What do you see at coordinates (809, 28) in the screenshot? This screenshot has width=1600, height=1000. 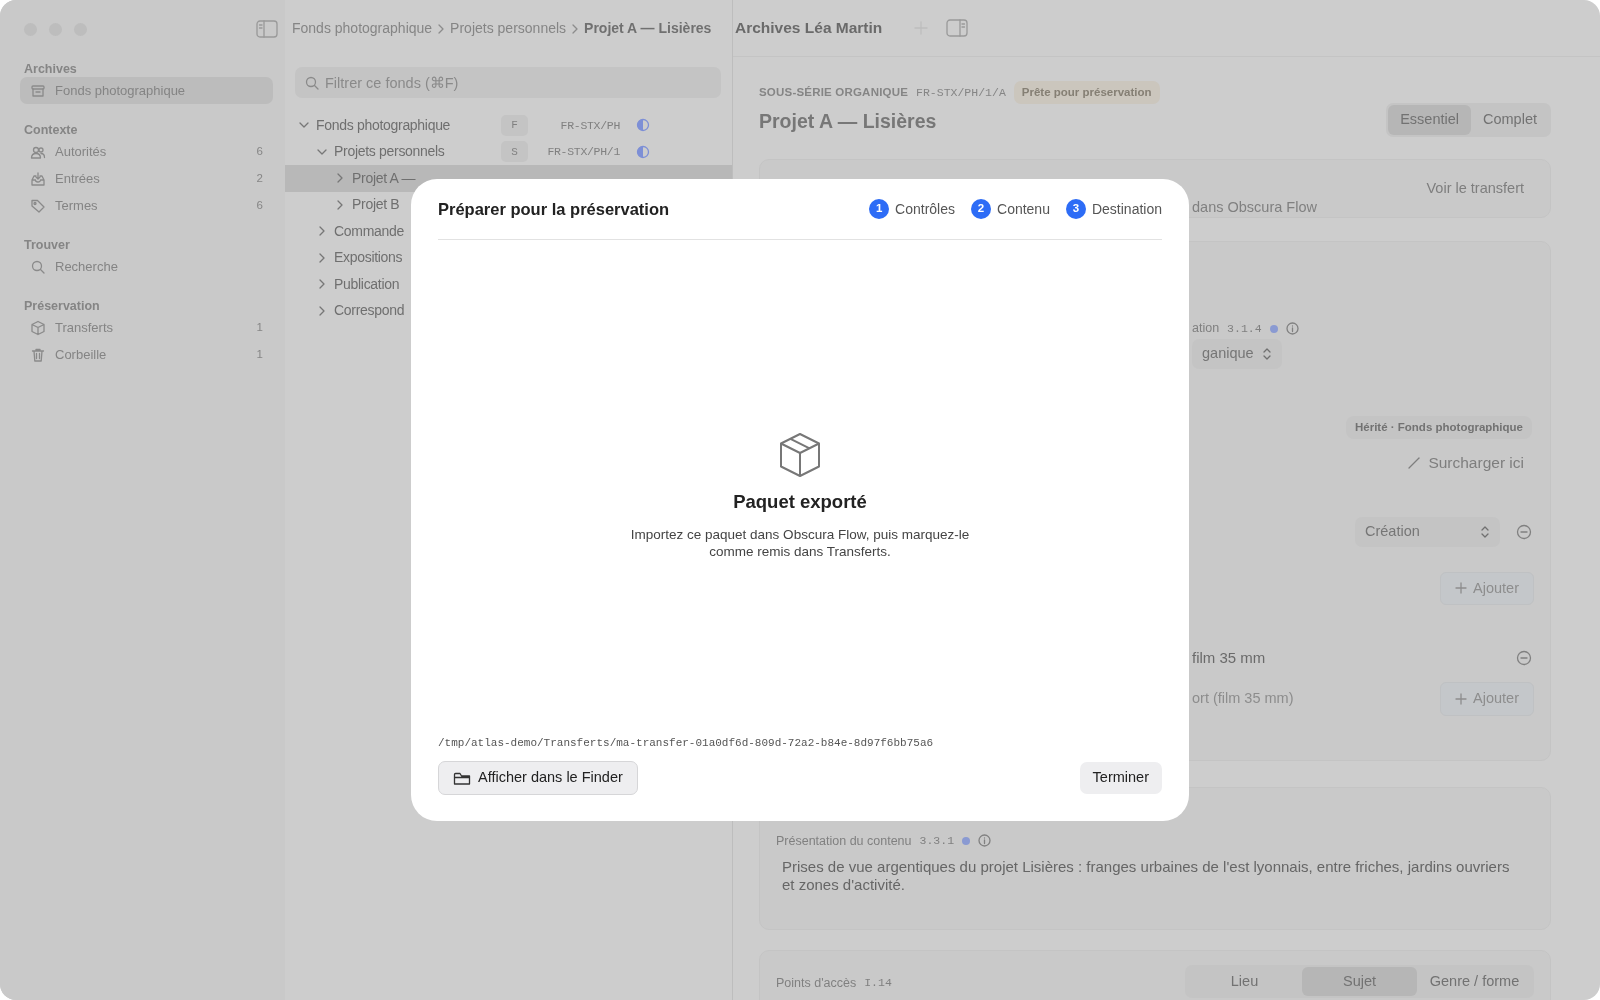 I see `window-title: Archives Léa Martin` at bounding box center [809, 28].